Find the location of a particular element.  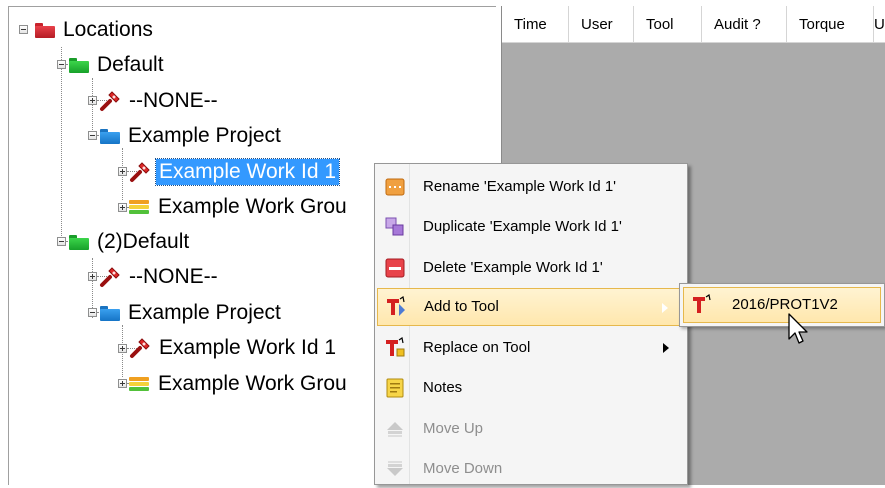

column-header-tool: Tool is located at coordinates (668, 24).